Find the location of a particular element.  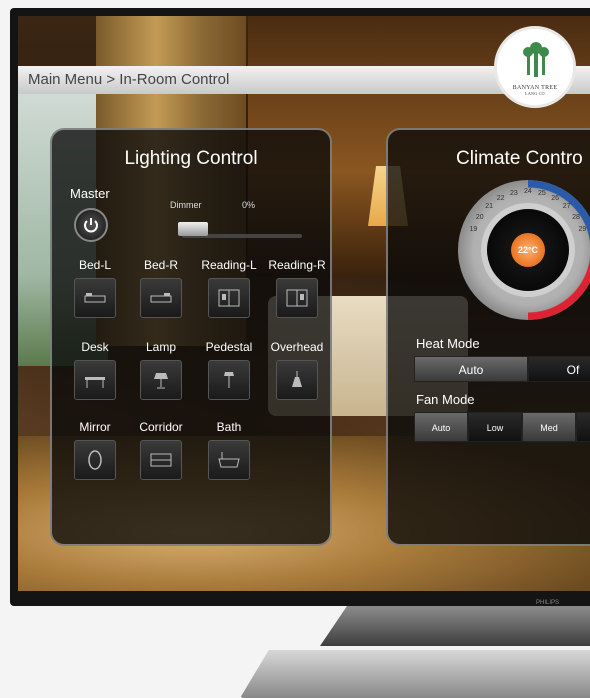

power-icon is located at coordinates (91, 225).